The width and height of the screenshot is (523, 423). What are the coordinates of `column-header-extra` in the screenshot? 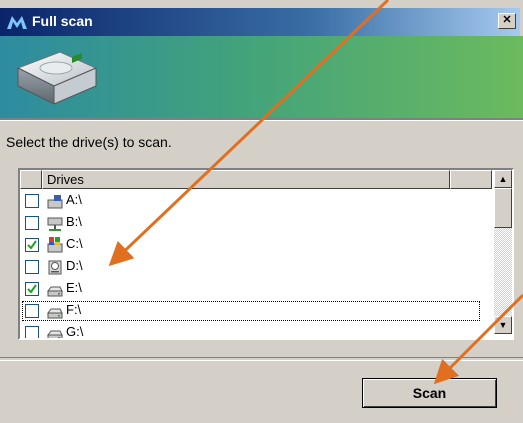 It's located at (471, 179).